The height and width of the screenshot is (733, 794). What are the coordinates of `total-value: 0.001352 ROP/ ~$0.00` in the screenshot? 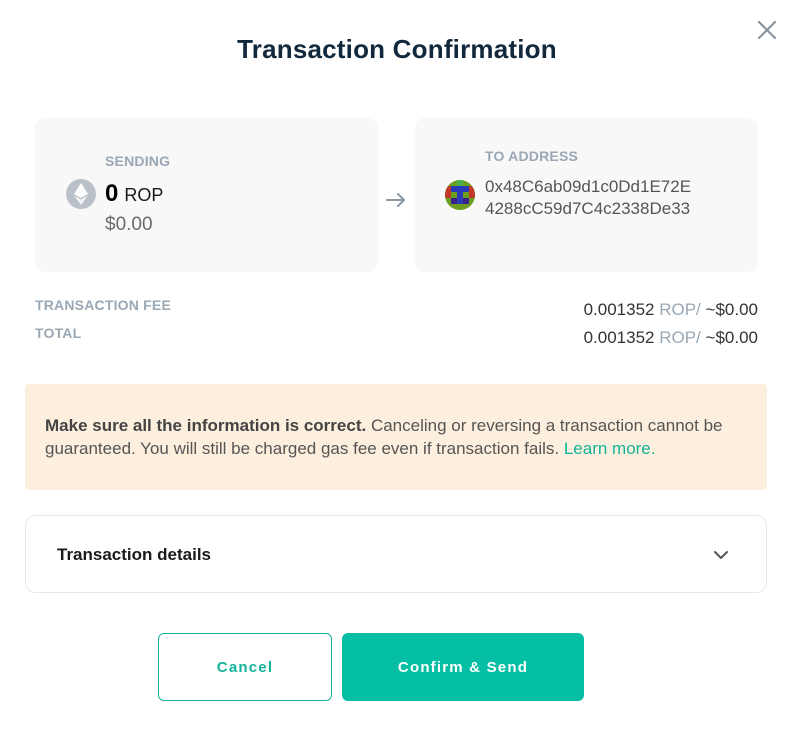 It's located at (671, 338).